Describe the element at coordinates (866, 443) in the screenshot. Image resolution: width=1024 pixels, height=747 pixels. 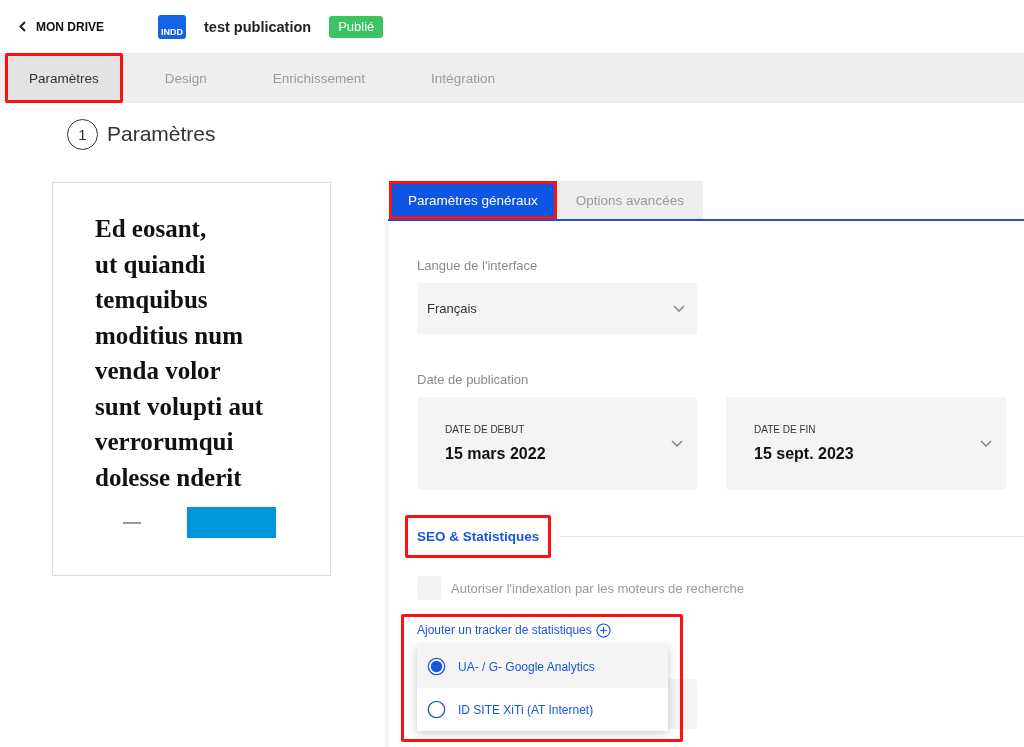
I see `date-select: DATE DE FIN 15 sept. 2023` at that location.